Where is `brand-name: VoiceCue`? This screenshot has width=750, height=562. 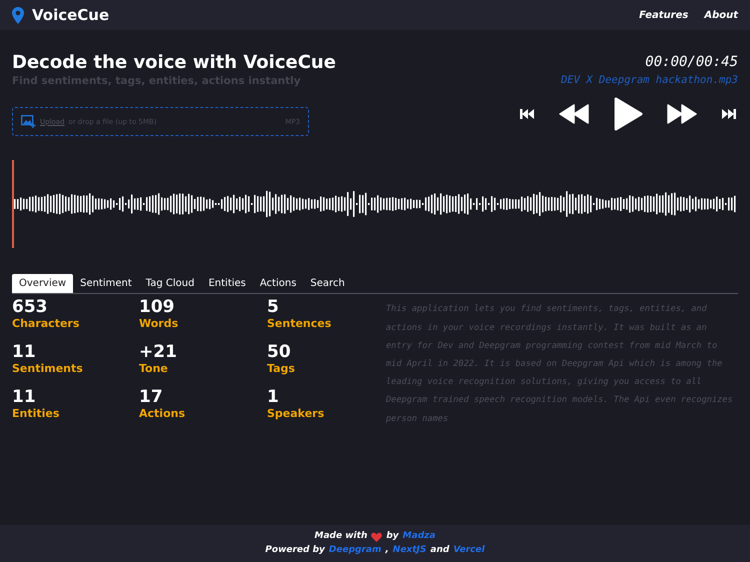 brand-name: VoiceCue is located at coordinates (71, 15).